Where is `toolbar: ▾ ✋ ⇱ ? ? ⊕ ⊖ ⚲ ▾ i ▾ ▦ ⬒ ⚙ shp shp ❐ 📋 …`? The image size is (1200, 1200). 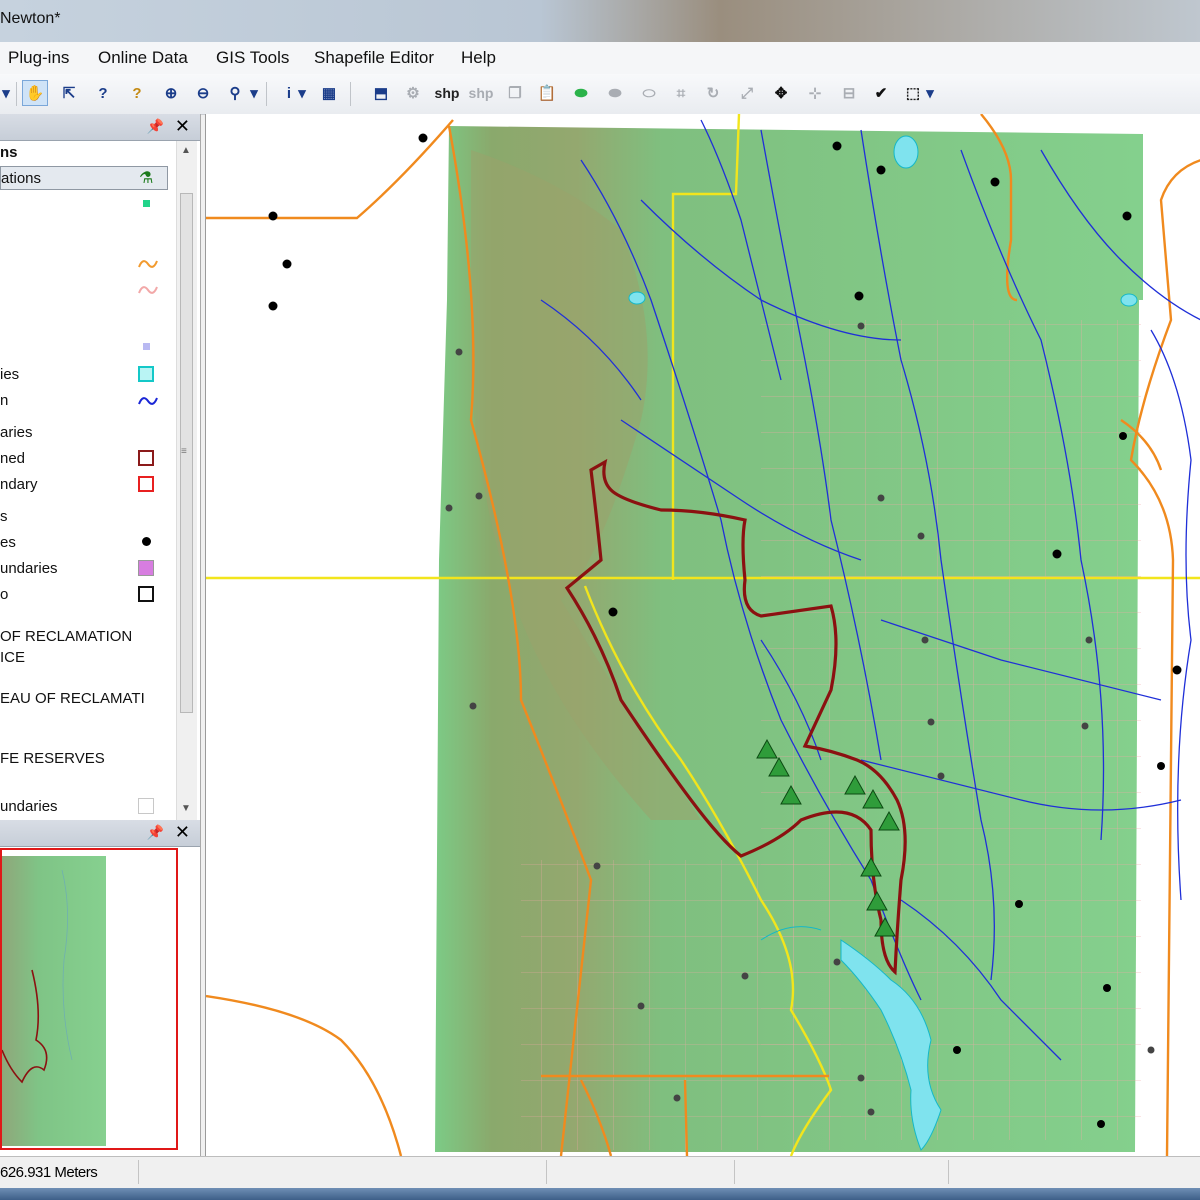
toolbar: ▾ ✋ ⇱ ? ? ⊕ ⊖ ⚲ ▾ i ▾ ▦ ⬒ ⚙ shp shp ❐ 📋 … is located at coordinates (600, 94).